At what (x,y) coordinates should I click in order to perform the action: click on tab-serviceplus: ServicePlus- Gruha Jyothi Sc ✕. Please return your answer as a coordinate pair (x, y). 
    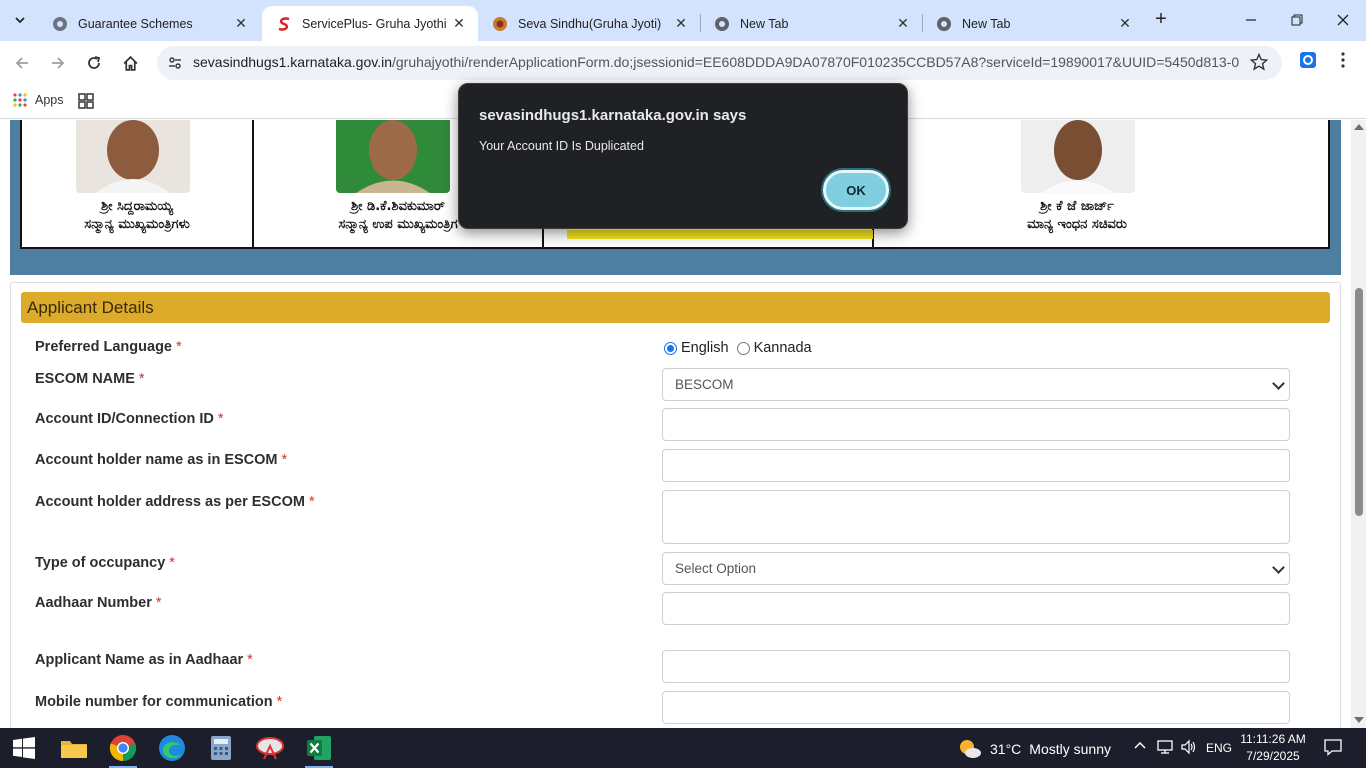
    Looking at the image, I should click on (370, 23).